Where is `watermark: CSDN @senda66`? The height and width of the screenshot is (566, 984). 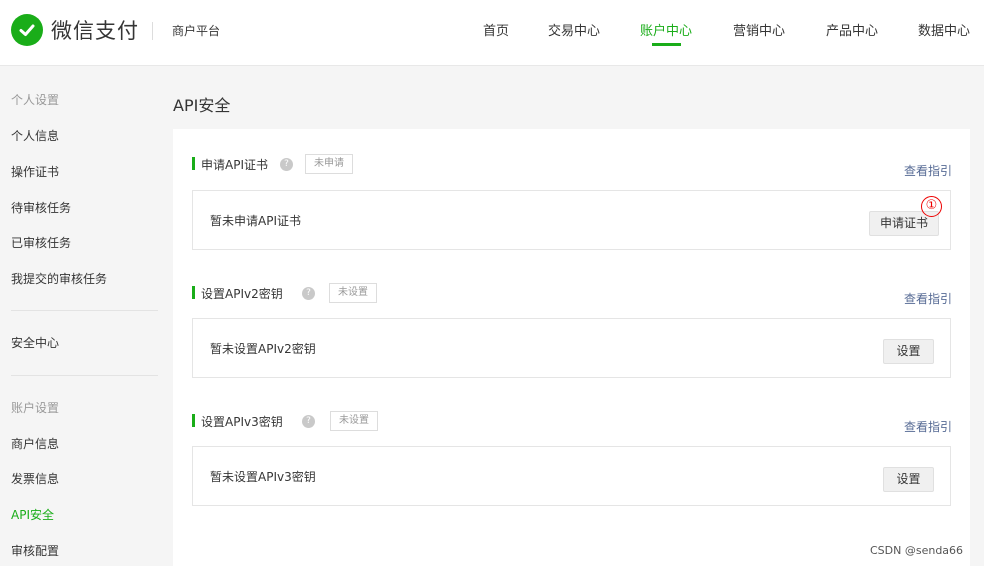 watermark: CSDN @senda66 is located at coordinates (917, 550).